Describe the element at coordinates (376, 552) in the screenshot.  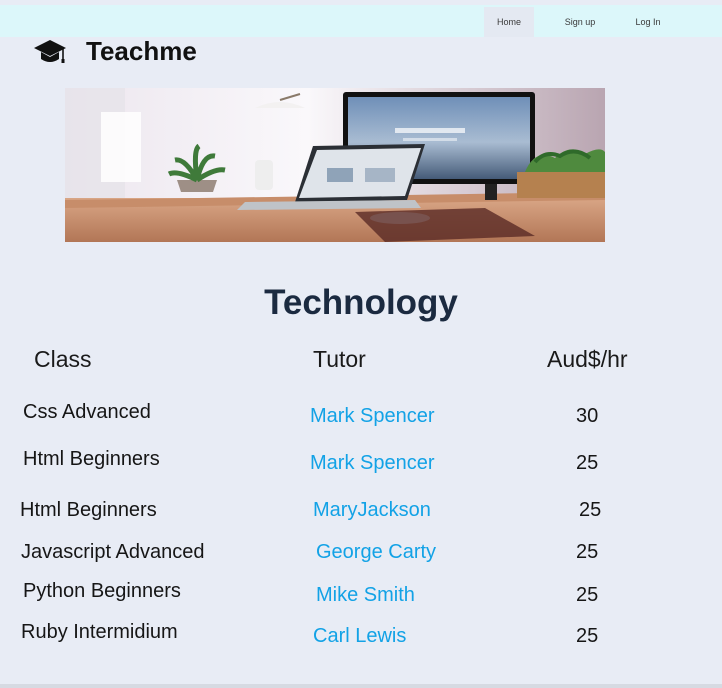
I see `tutor-link: George Carty` at that location.